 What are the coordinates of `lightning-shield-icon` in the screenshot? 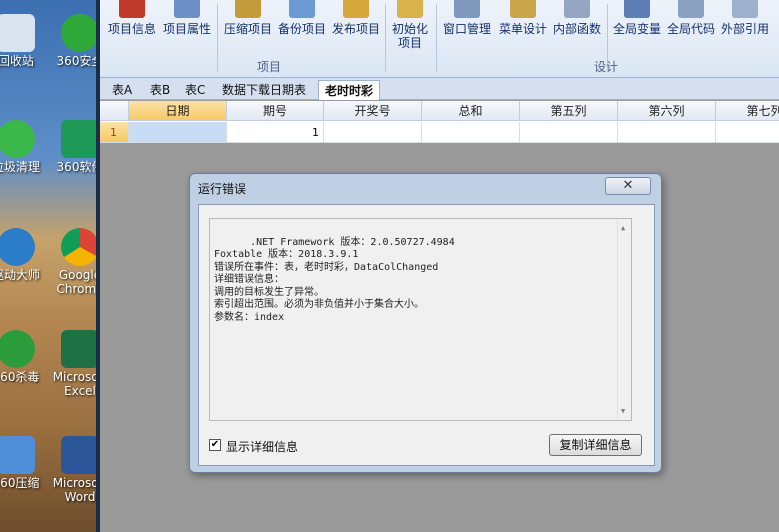 It's located at (17, 349).